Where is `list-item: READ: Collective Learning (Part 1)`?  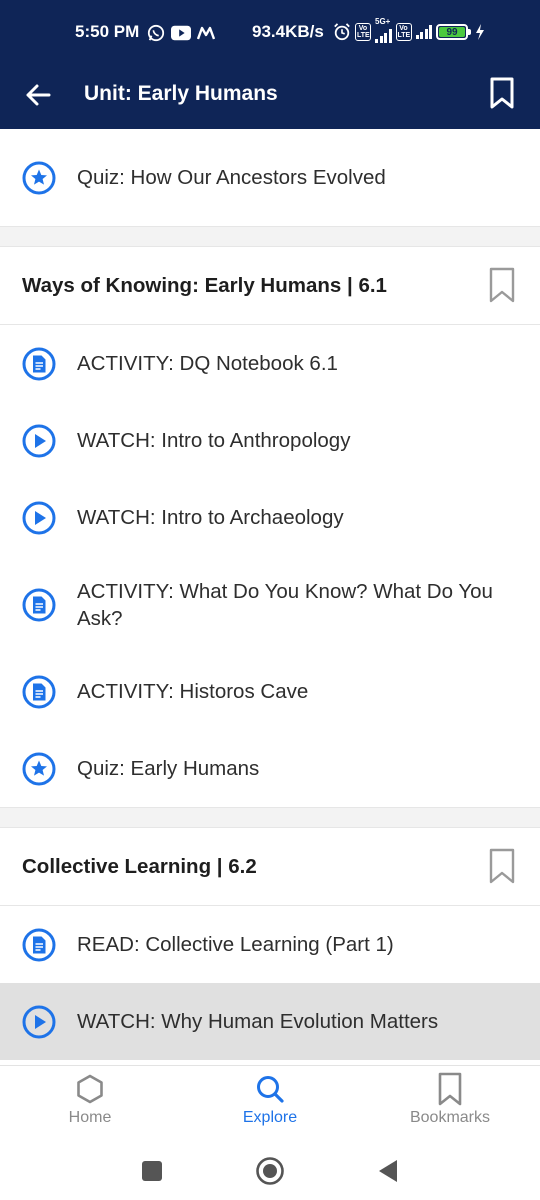 list-item: READ: Collective Learning (Part 1) is located at coordinates (270, 944).